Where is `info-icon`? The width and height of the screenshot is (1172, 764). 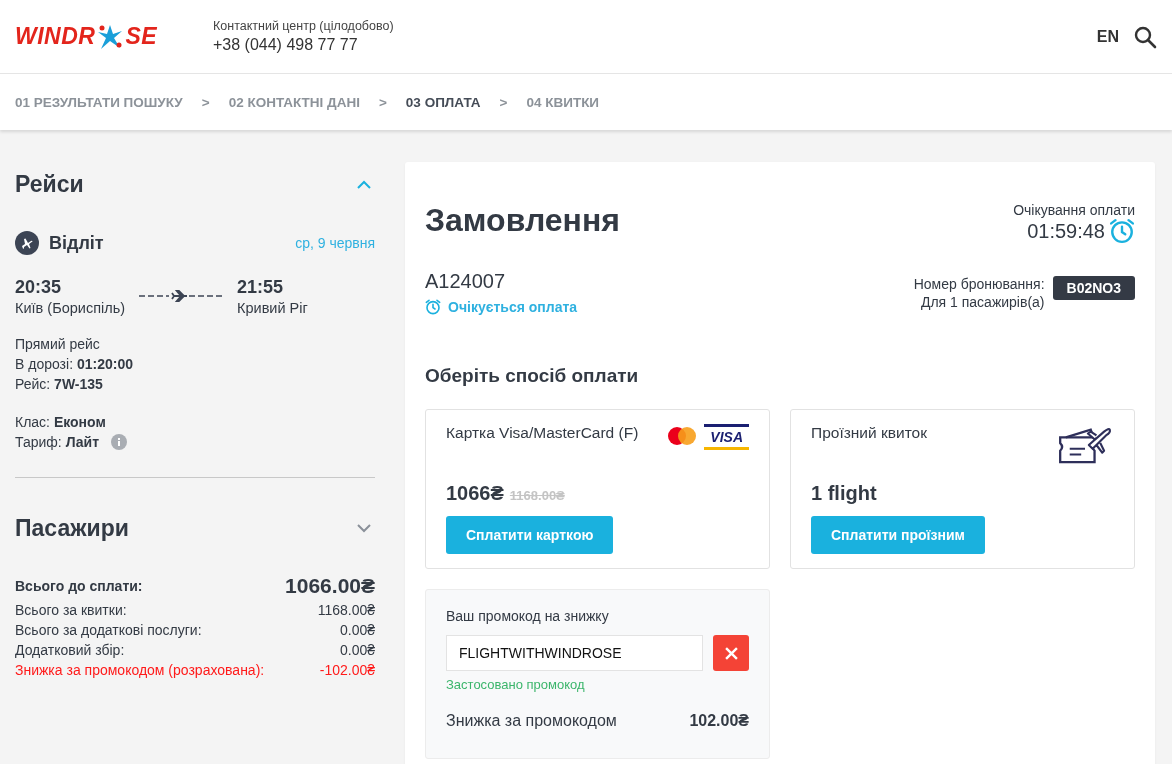
info-icon is located at coordinates (119, 442).